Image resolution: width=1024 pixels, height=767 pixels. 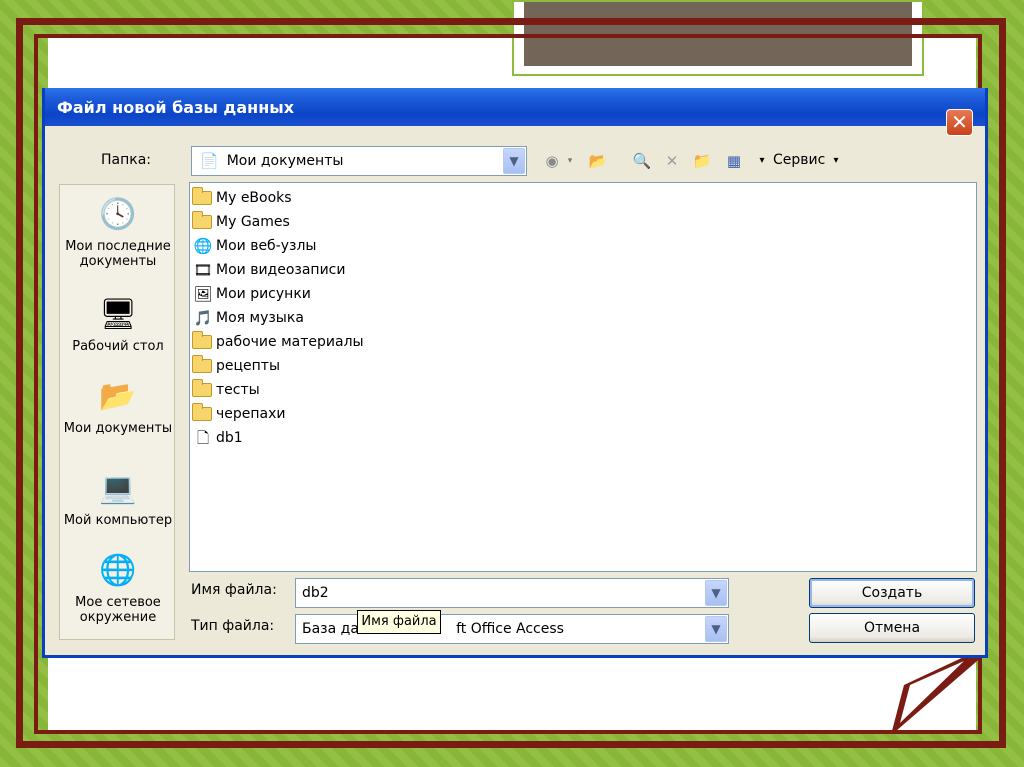 I want to click on filename-label: Имя файла:, so click(x=234, y=590).